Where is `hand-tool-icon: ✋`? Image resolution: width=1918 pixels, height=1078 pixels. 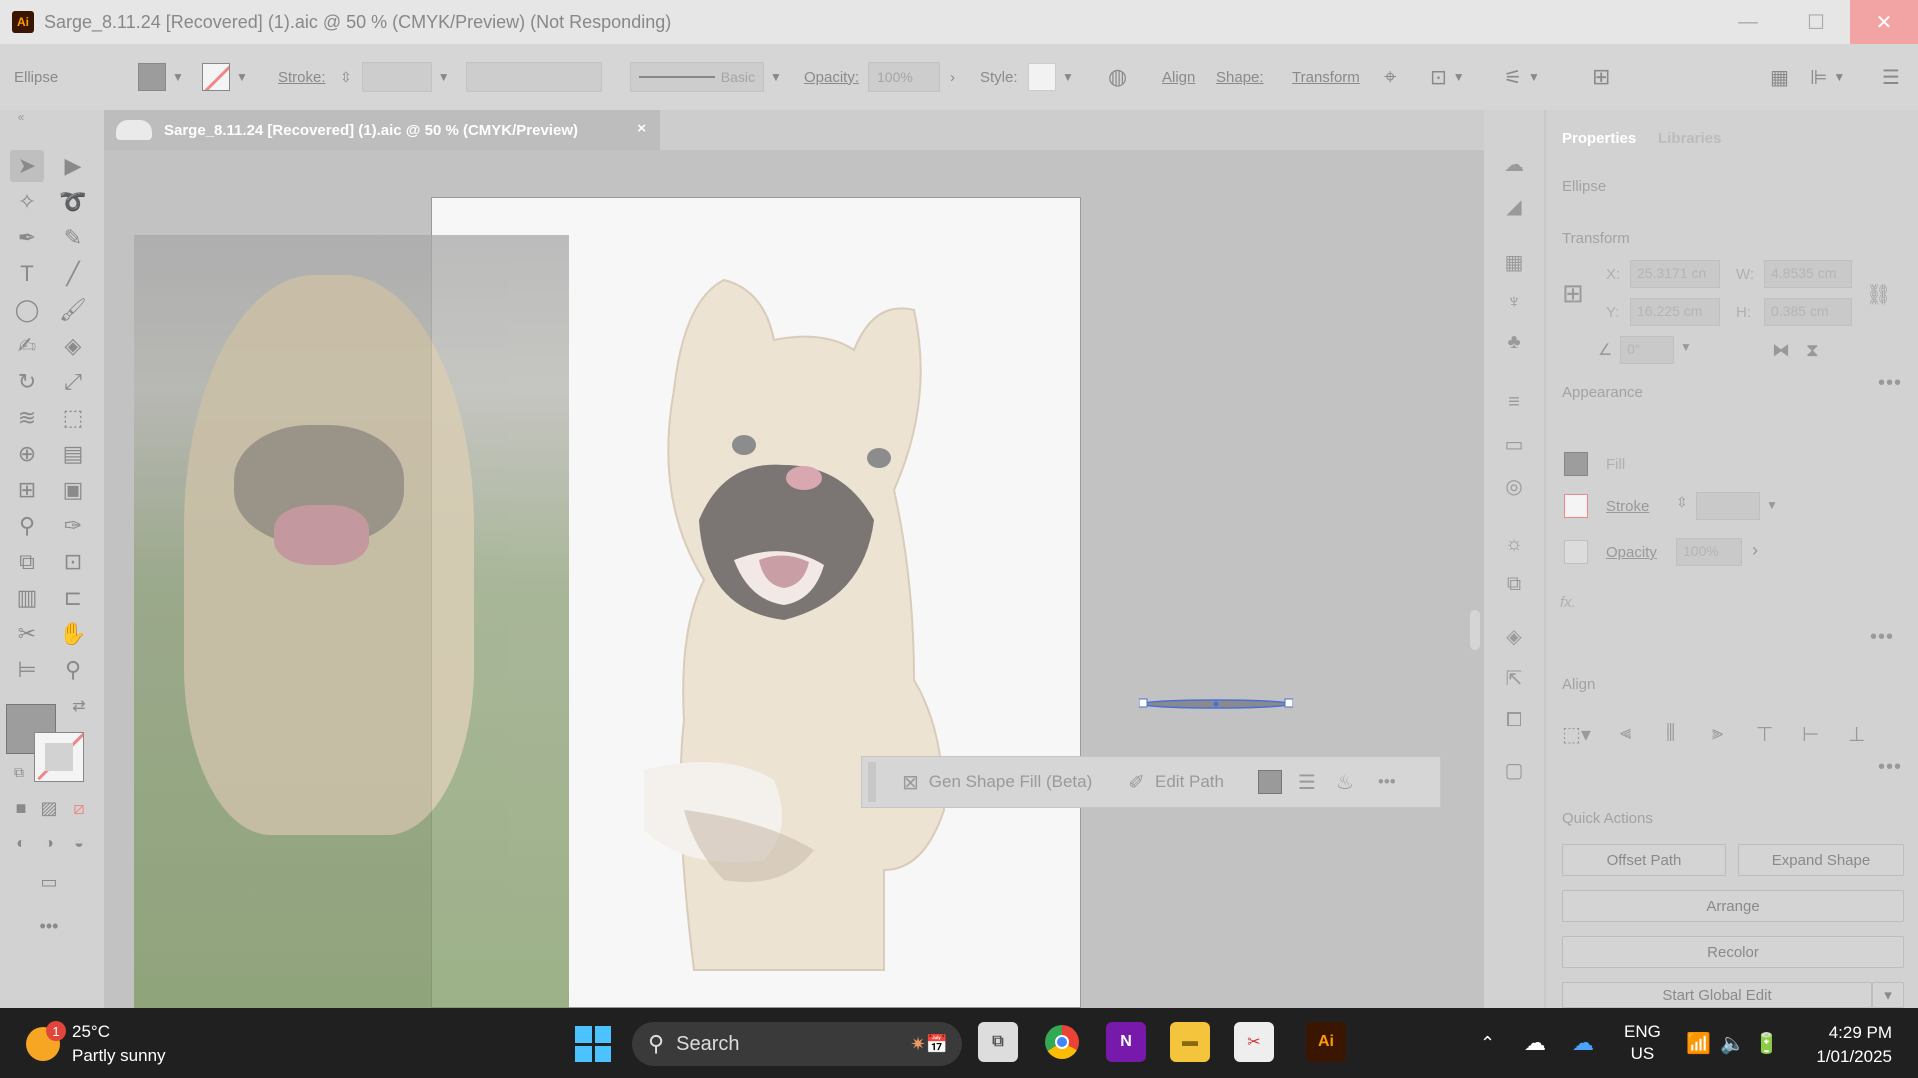 hand-tool-icon: ✋ is located at coordinates (73, 634).